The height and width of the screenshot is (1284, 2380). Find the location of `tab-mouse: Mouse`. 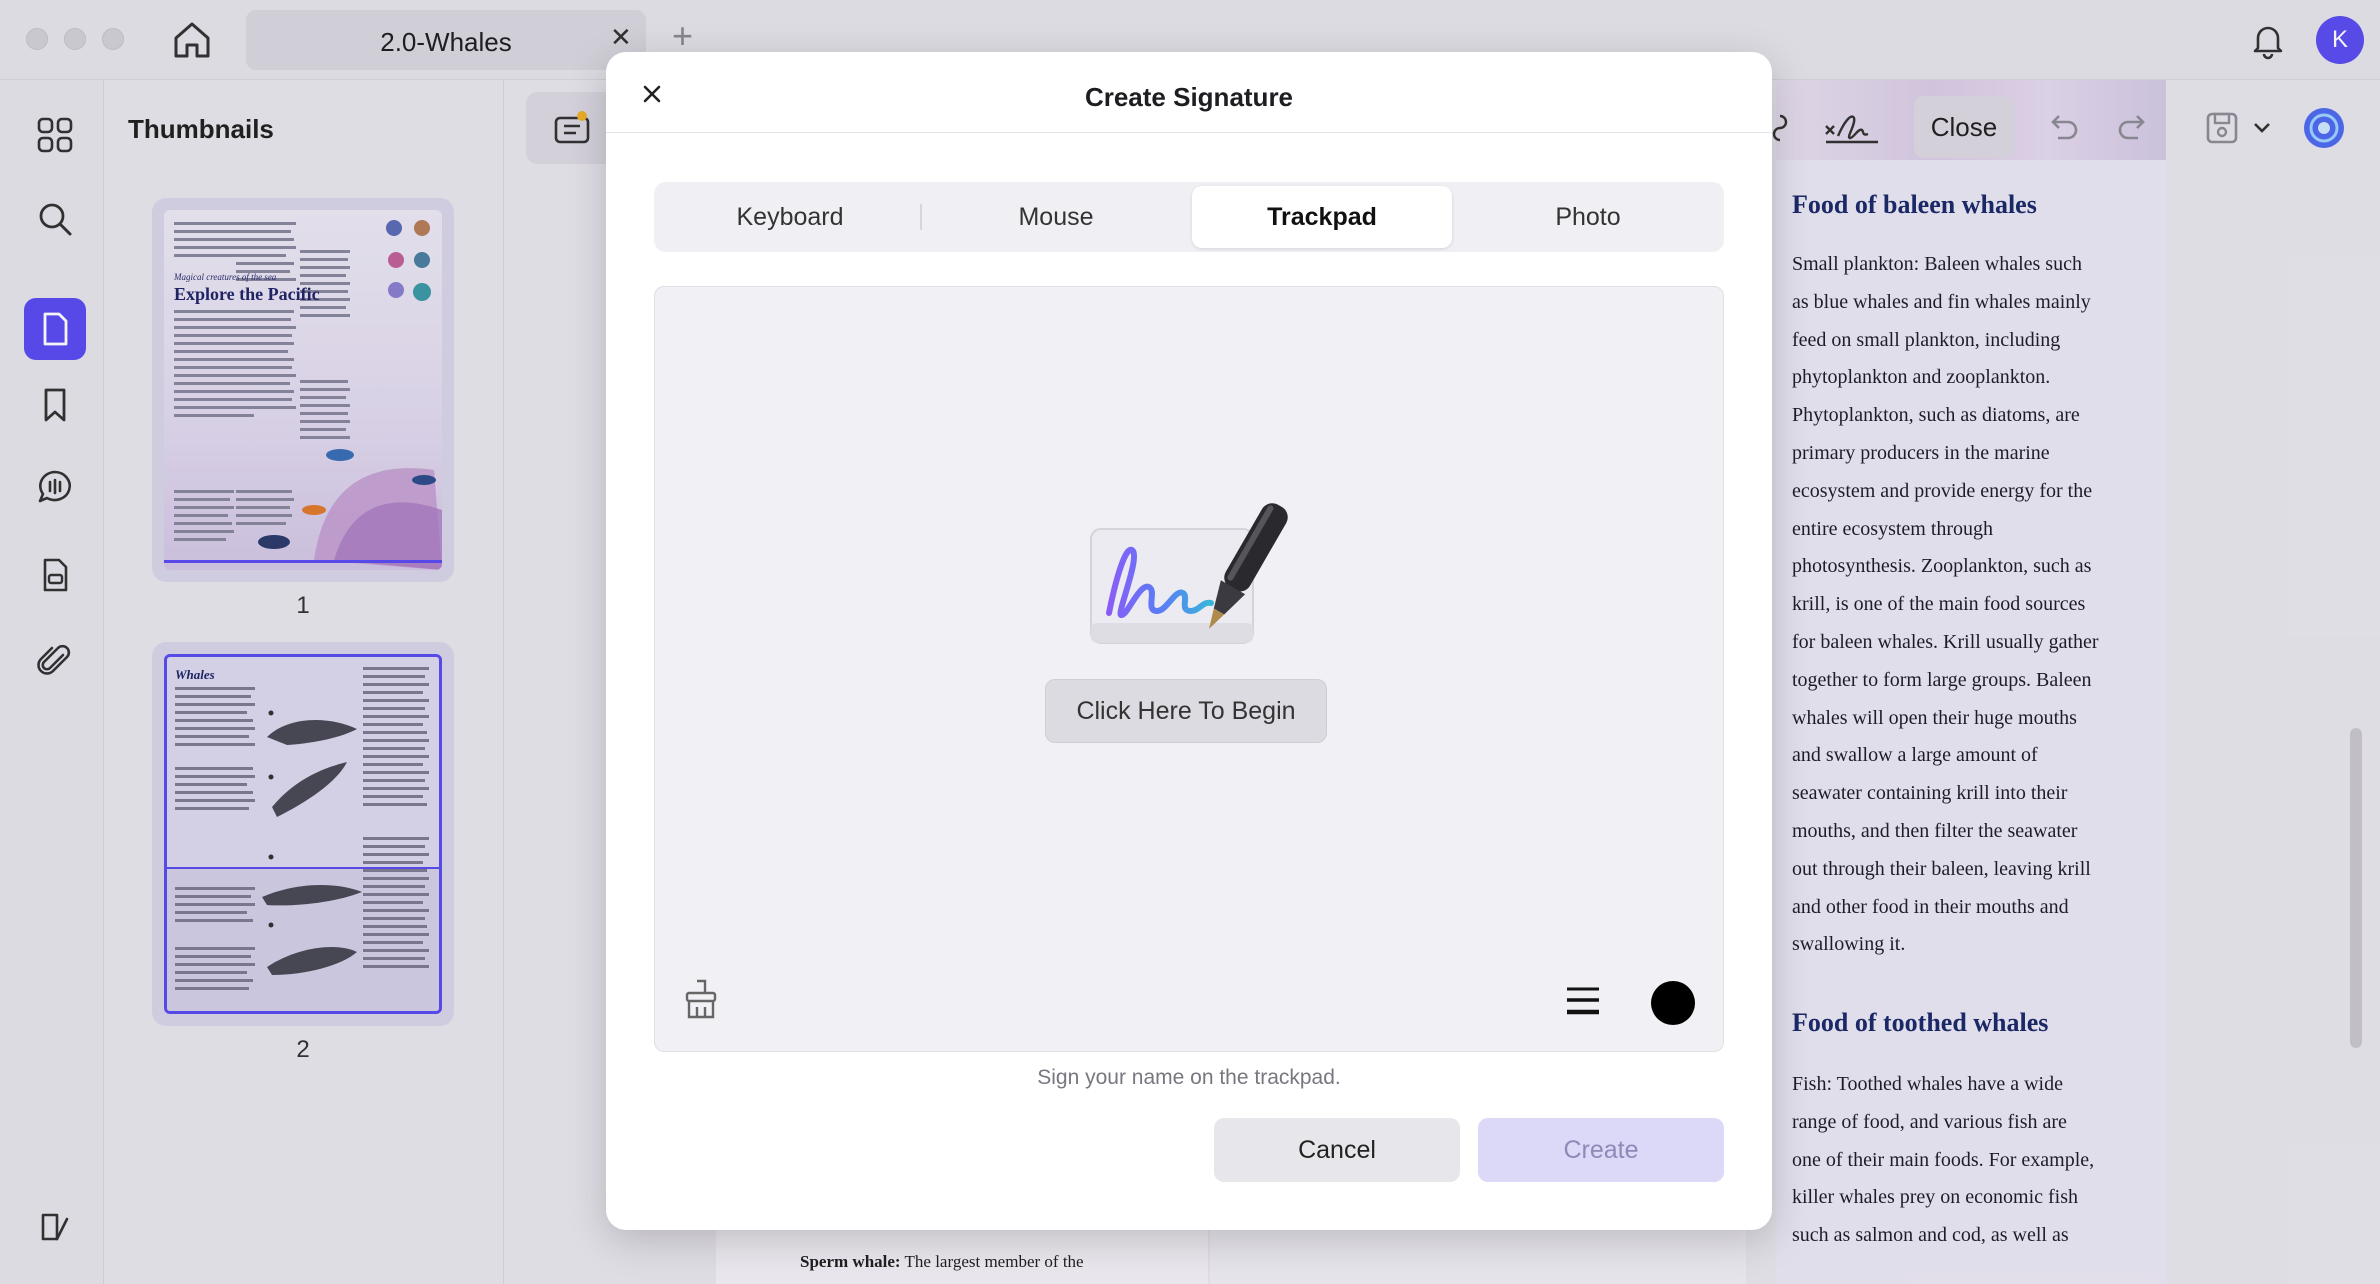

tab-mouse: Mouse is located at coordinates (1056, 217).